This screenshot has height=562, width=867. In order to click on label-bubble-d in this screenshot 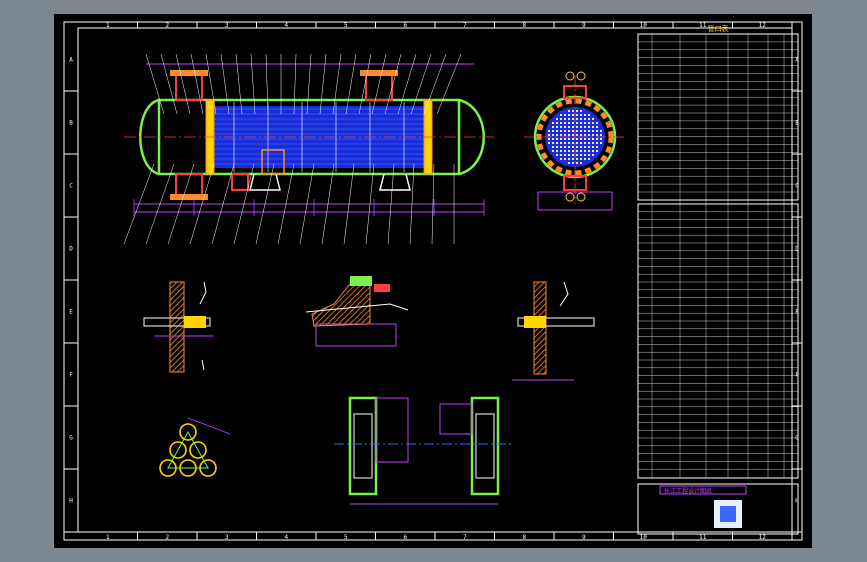, I will do `click(581, 197)`.